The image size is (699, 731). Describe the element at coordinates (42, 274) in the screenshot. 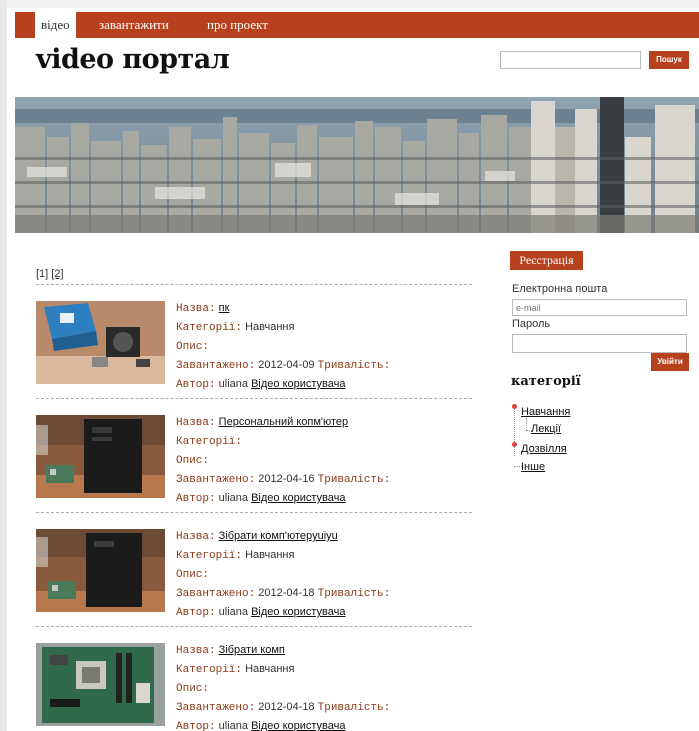

I see `page-1: [1]` at that location.